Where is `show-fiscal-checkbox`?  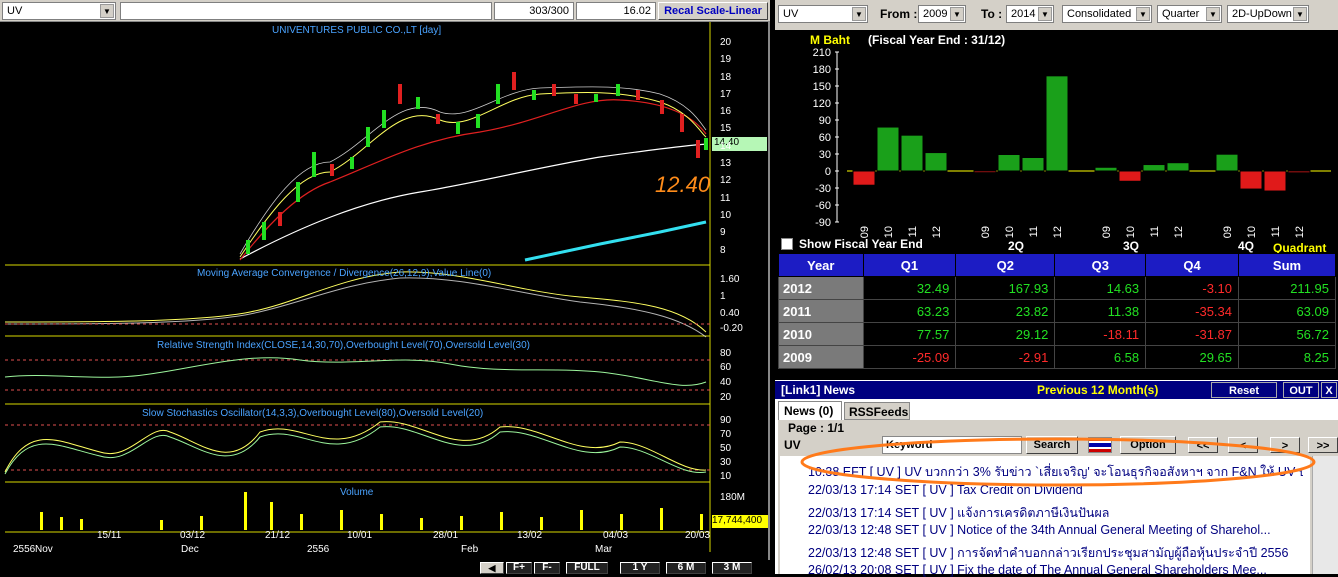 show-fiscal-checkbox is located at coordinates (787, 244).